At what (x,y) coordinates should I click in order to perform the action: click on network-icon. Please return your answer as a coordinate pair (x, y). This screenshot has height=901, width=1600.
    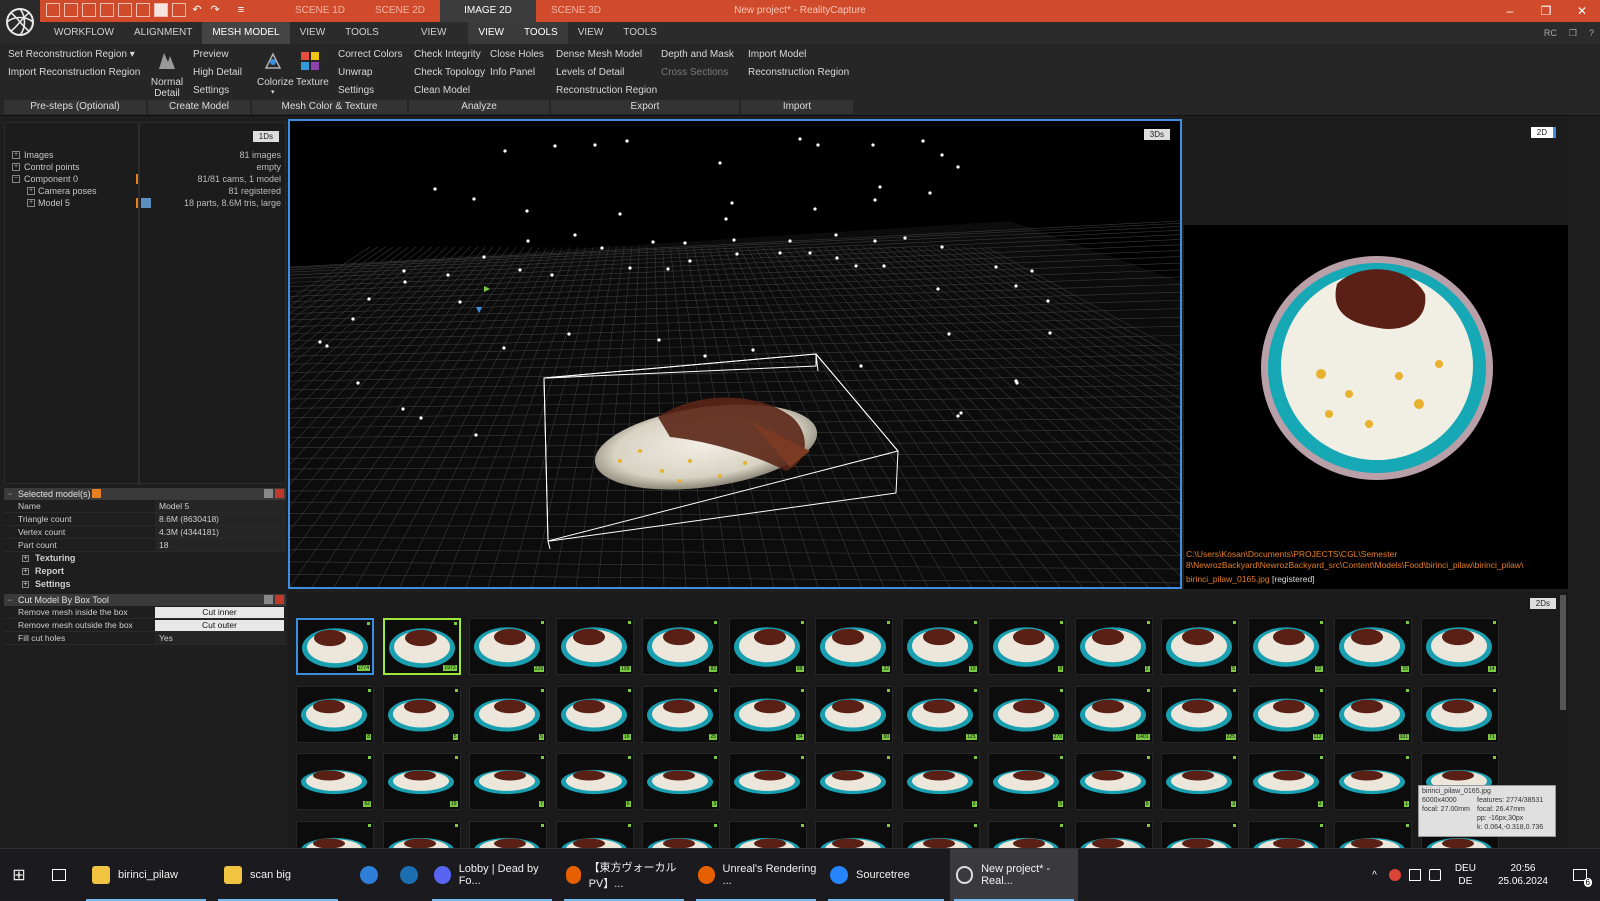
    Looking at the image, I should click on (1415, 875).